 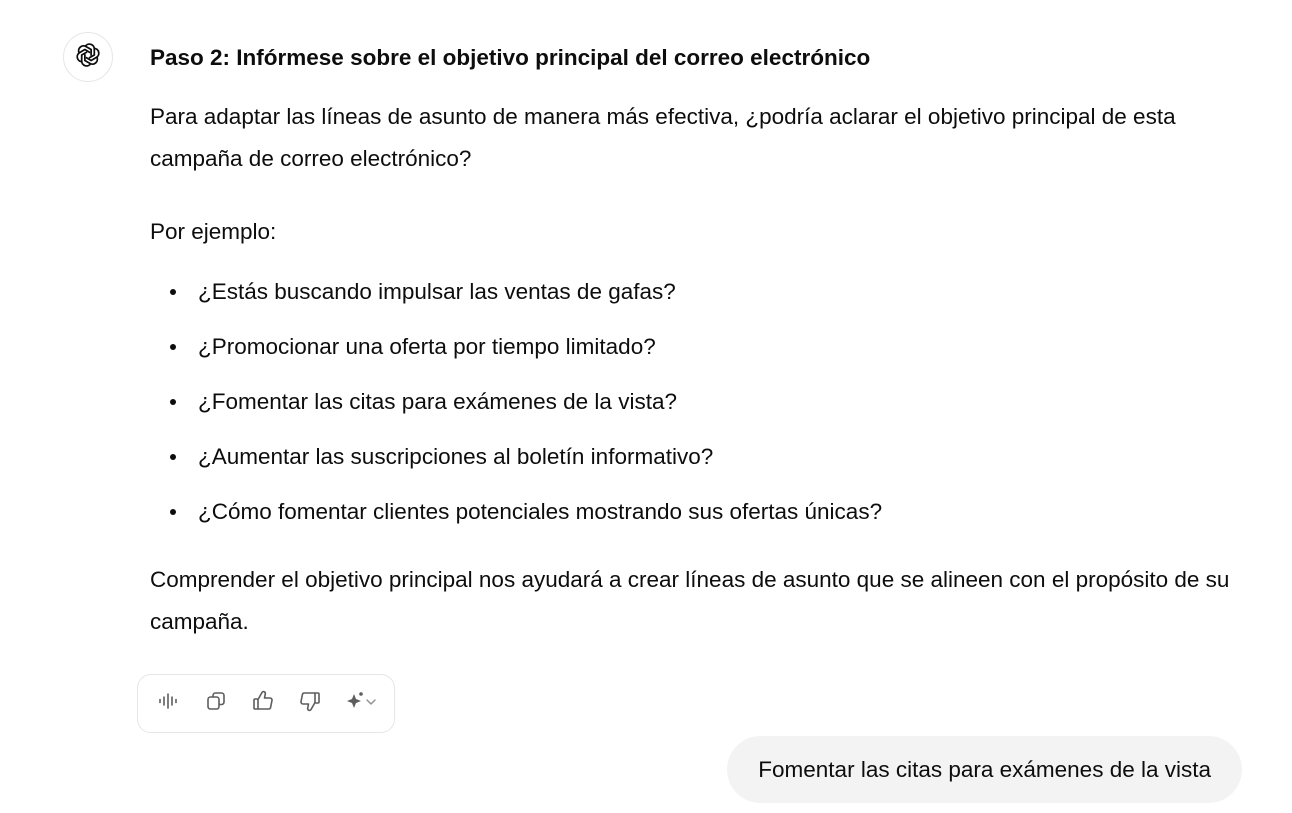 I want to click on thumbs-down-icon, so click(x=310, y=703).